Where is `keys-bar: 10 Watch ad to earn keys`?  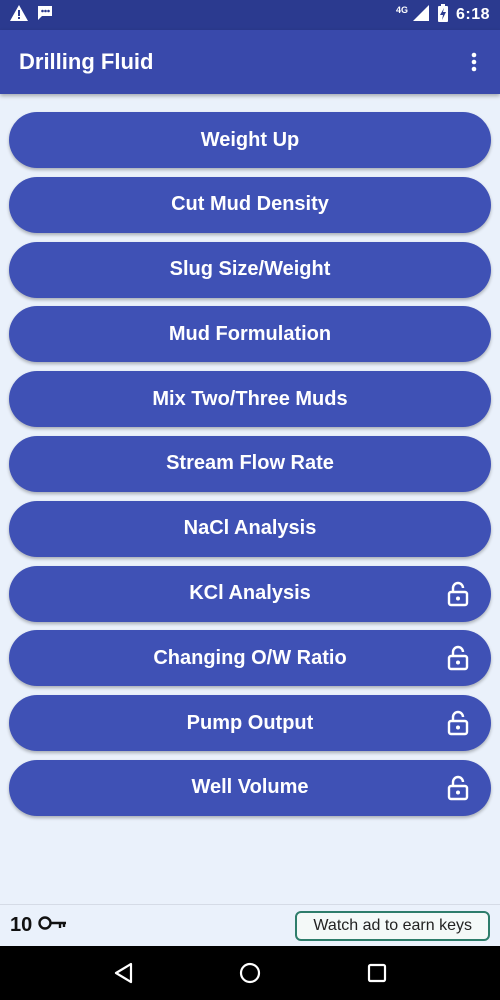
keys-bar: 10 Watch ad to earn keys is located at coordinates (250, 925).